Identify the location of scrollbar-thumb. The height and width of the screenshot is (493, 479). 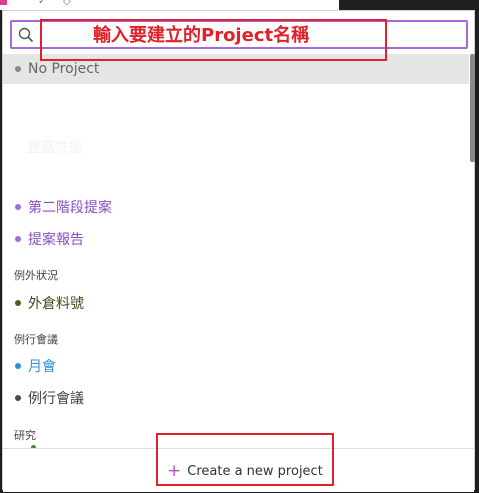
(472, 108).